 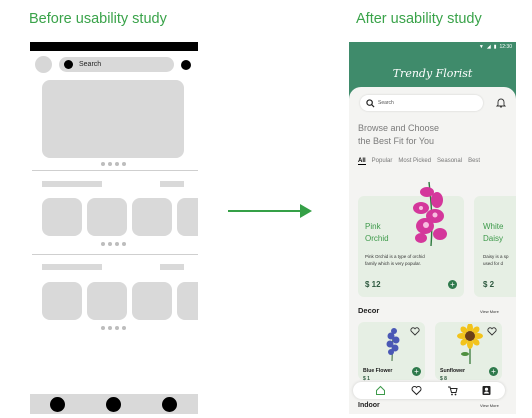 What do you see at coordinates (386, 103) in the screenshot?
I see `search-placeholder: Search` at bounding box center [386, 103].